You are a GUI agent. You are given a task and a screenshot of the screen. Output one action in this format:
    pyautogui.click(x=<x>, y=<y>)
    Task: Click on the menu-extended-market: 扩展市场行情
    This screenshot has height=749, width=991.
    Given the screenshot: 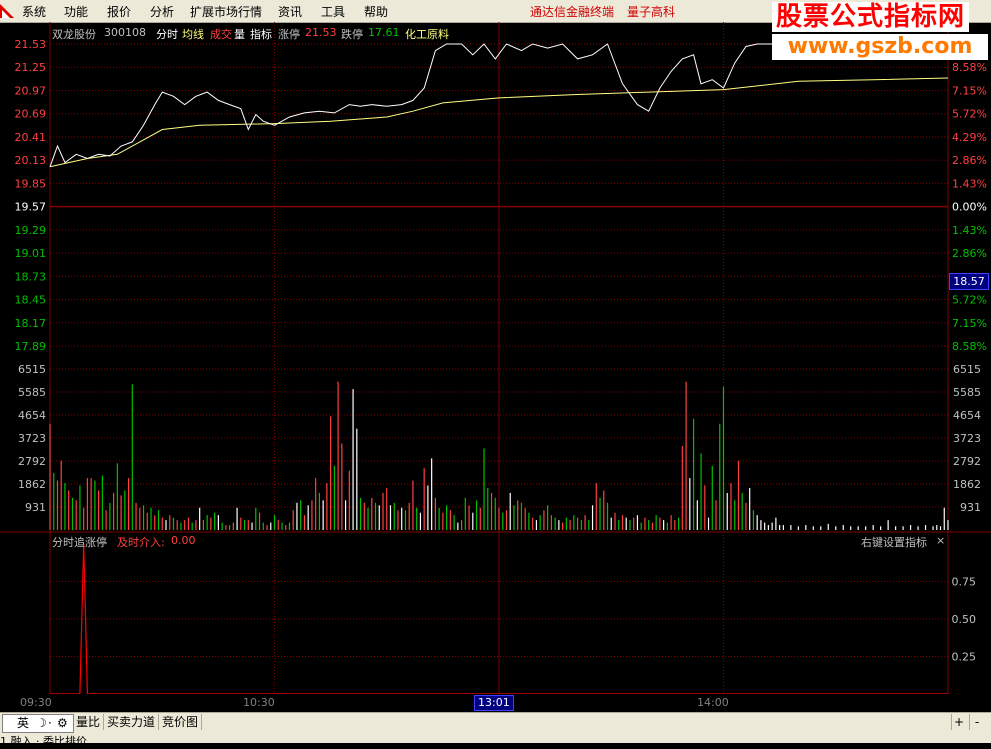 What is the action you would take?
    pyautogui.click(x=226, y=11)
    